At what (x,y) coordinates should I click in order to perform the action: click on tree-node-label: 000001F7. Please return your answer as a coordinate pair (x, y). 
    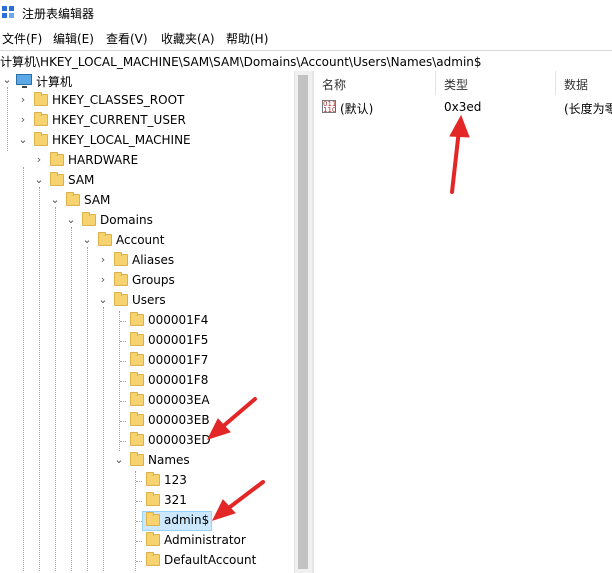
    Looking at the image, I should click on (178, 360).